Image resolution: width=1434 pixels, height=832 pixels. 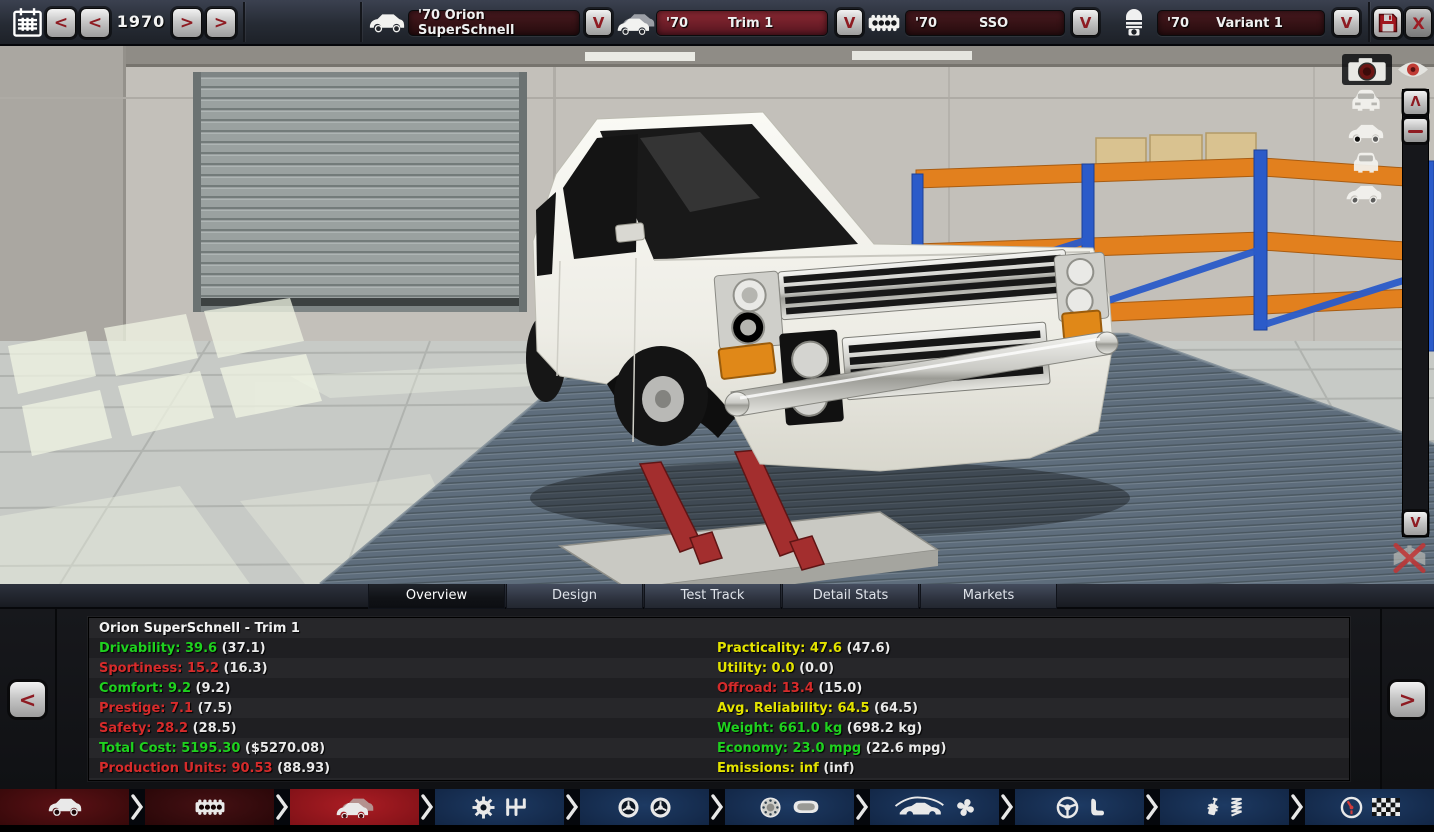 I want to click on year-prev-fast-button: <, so click(x=61, y=23).